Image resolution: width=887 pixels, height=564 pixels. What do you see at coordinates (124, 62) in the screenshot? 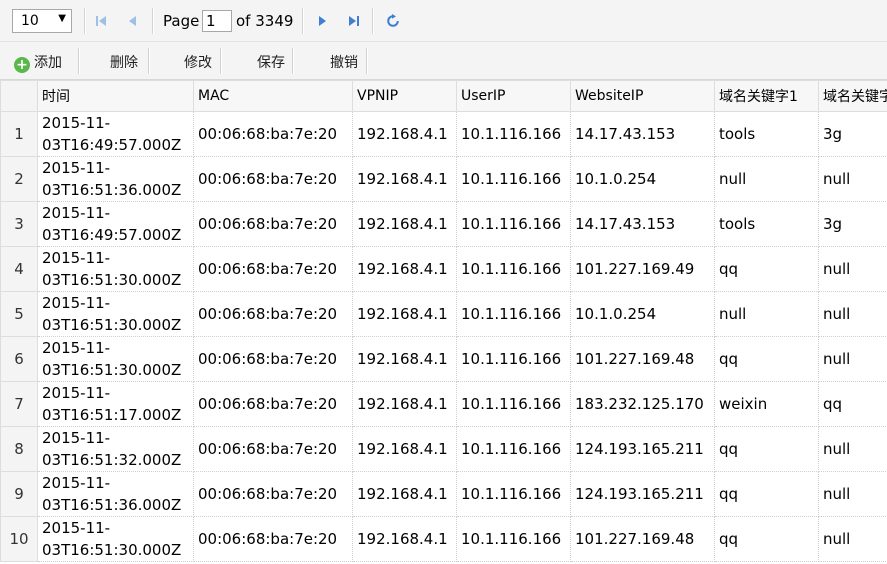
I see `delete-button: 删除` at bounding box center [124, 62].